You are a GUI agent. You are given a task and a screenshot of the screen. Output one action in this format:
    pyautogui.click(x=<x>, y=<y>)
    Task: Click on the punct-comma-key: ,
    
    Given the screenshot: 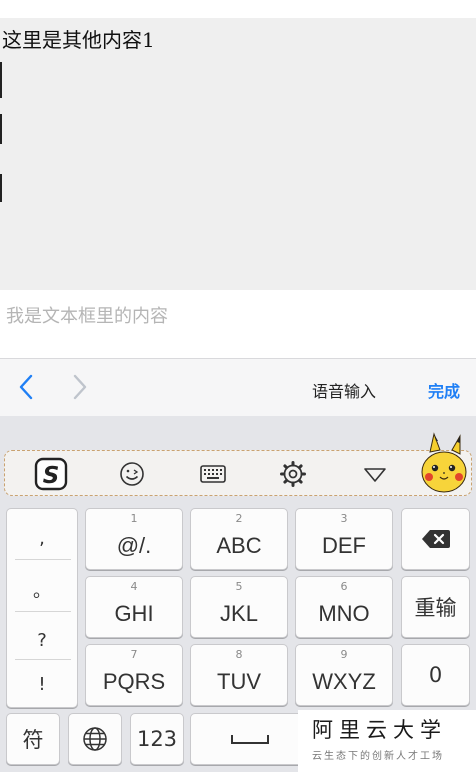 What is the action you would take?
    pyautogui.click(x=42, y=538)
    